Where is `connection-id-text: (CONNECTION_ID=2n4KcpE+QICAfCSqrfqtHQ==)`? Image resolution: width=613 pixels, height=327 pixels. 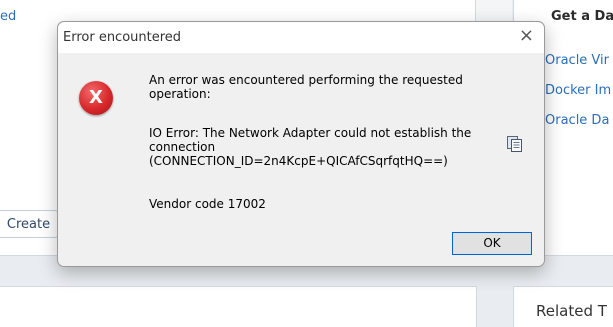
connection-id-text: (CONNECTION_ID=2n4KcpE+QICAfCSqrfqtHQ==) is located at coordinates (298, 161).